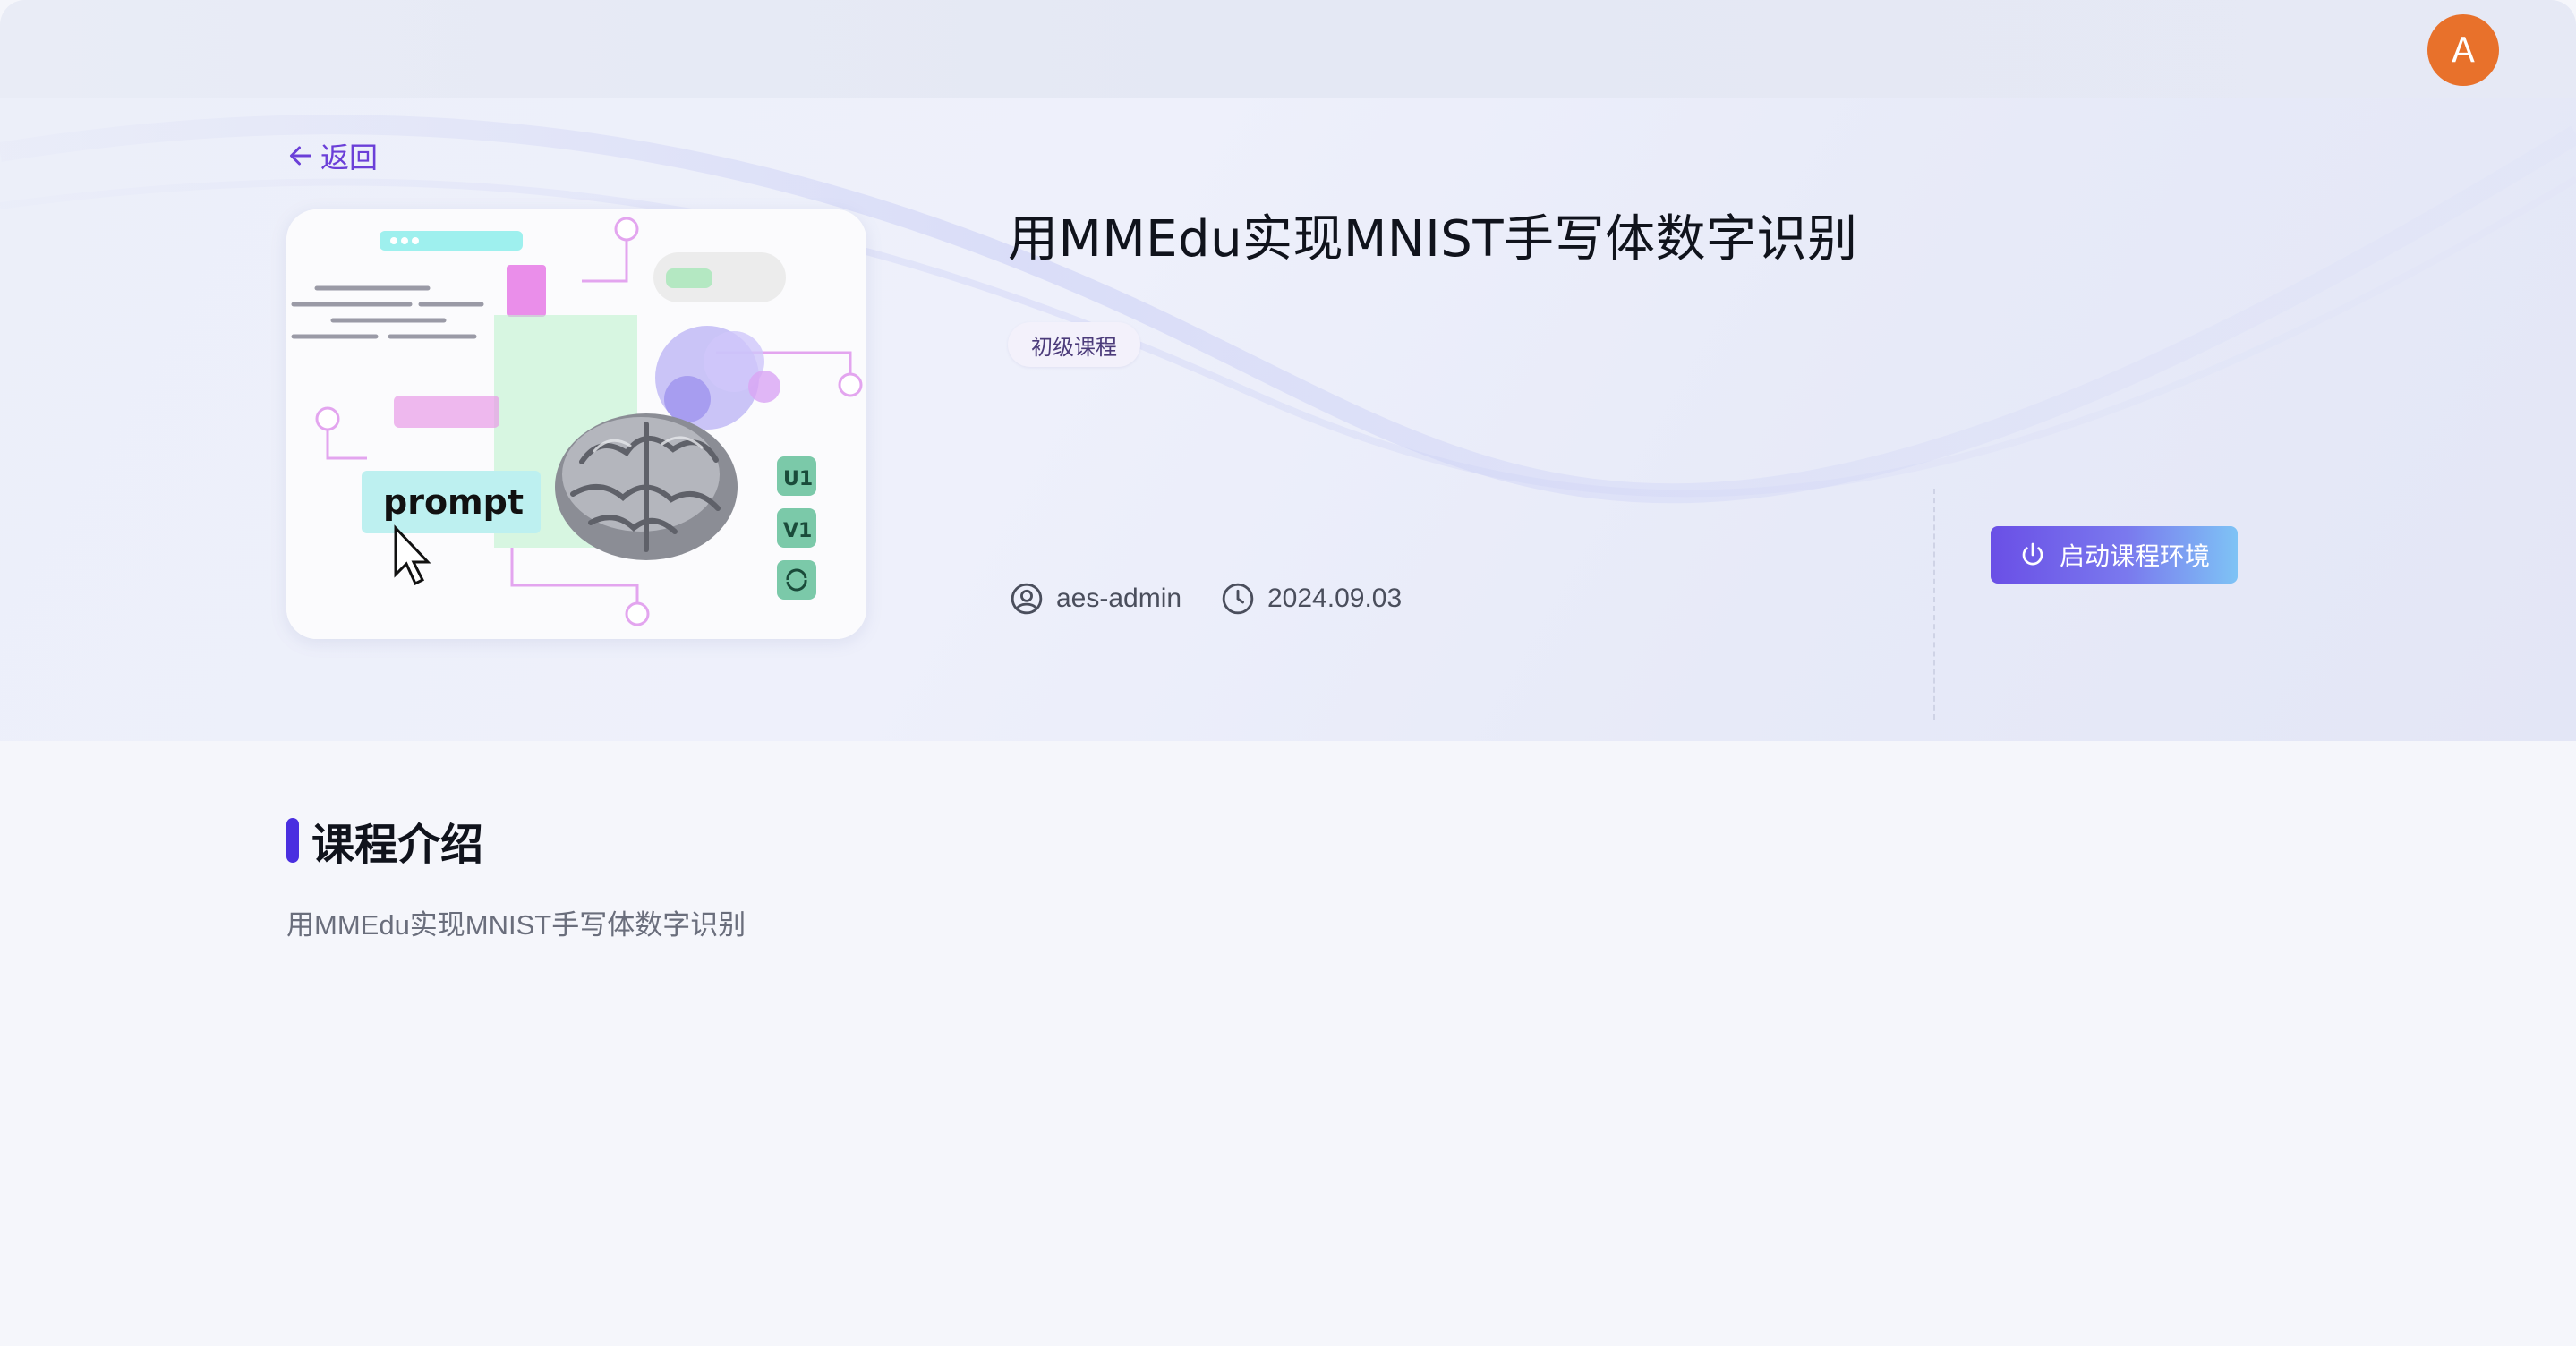 The width and height of the screenshot is (2576, 1346). What do you see at coordinates (397, 845) in the screenshot?
I see `intro-heading: 课程介绍` at bounding box center [397, 845].